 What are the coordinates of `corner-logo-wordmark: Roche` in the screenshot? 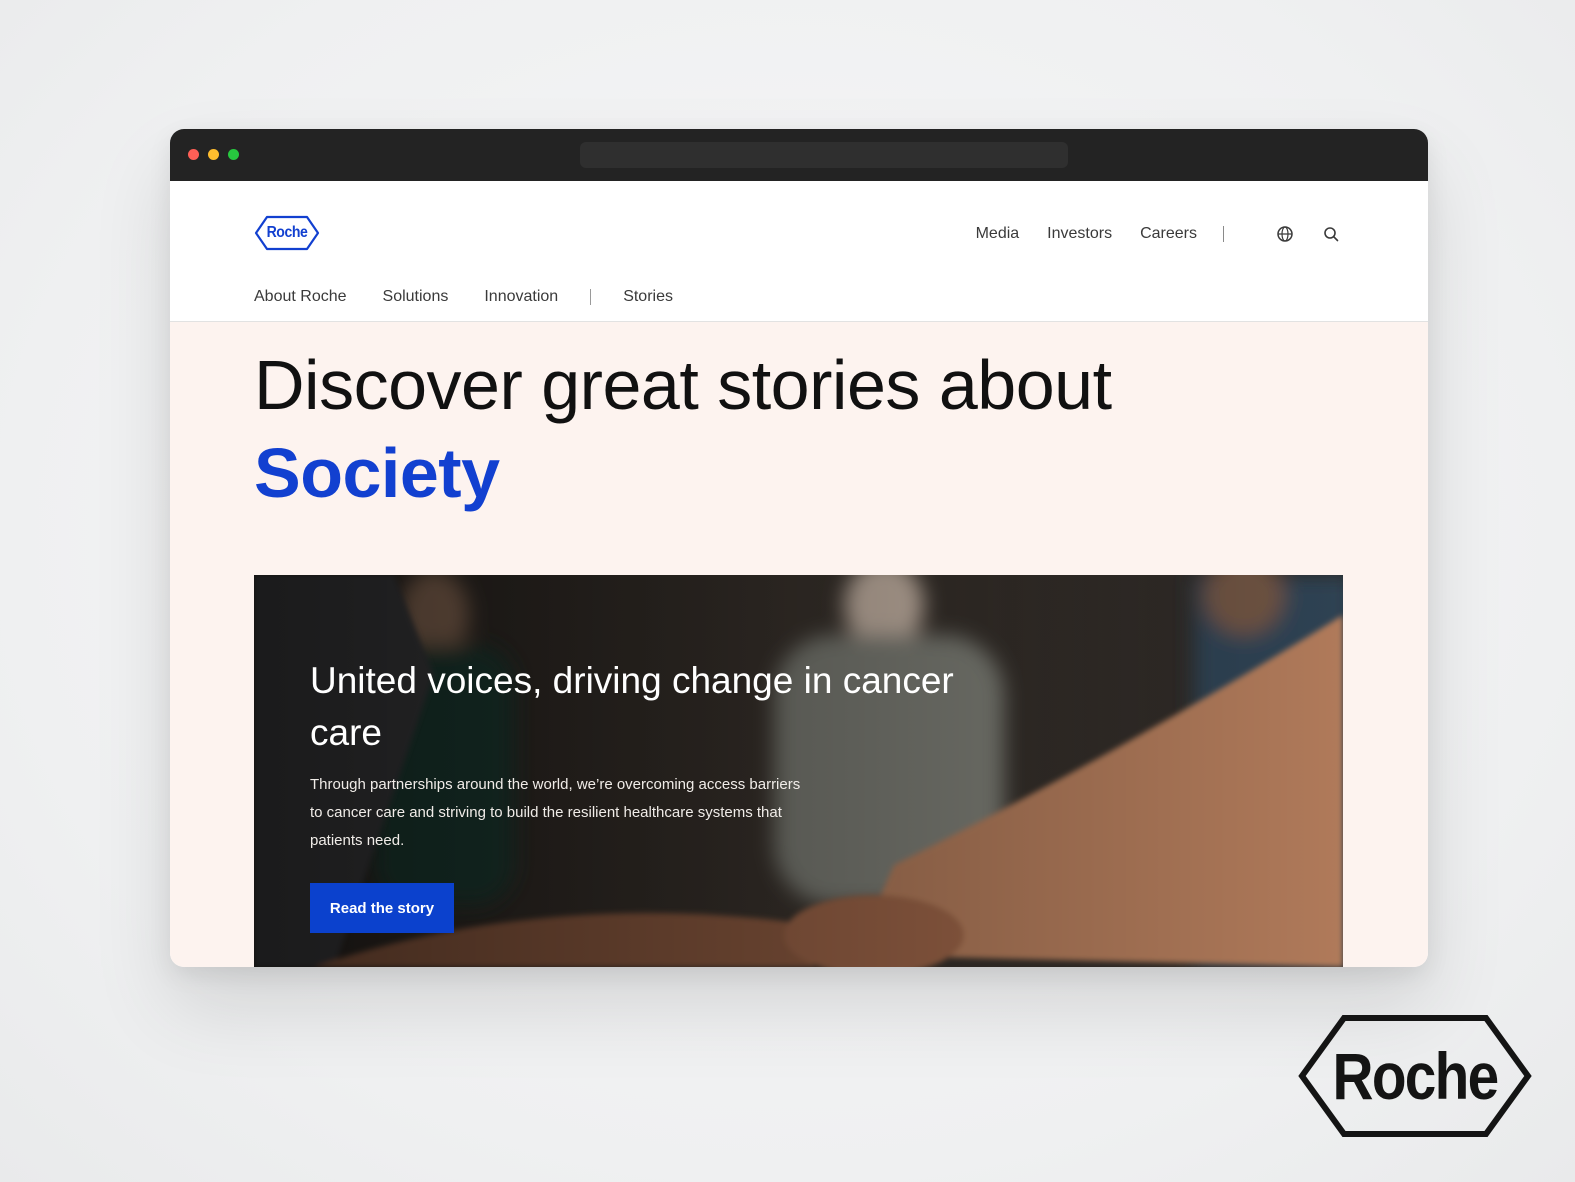 It's located at (1416, 1076).